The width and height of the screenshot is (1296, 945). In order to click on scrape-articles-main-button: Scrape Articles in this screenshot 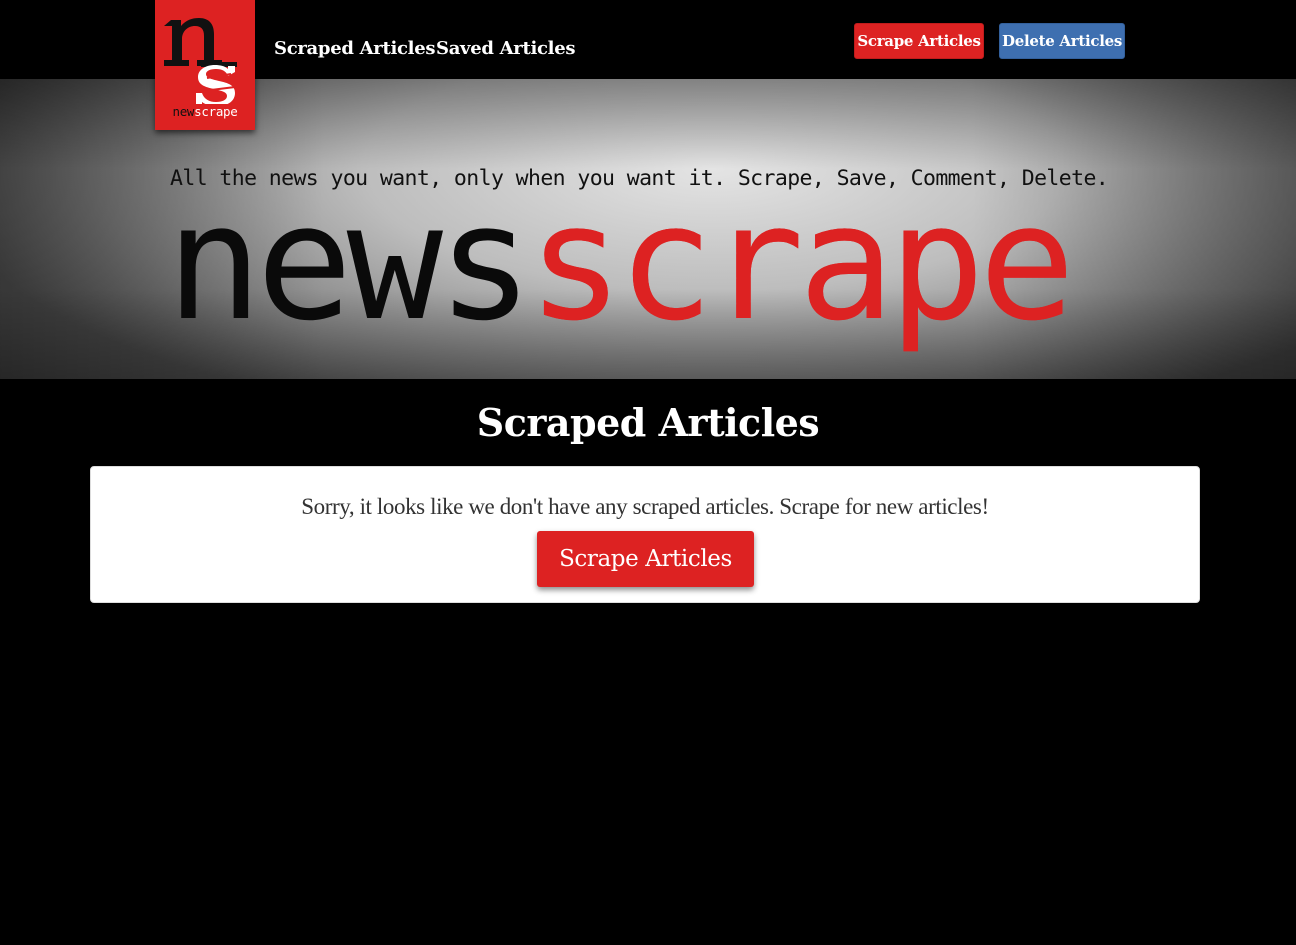, I will do `click(645, 559)`.